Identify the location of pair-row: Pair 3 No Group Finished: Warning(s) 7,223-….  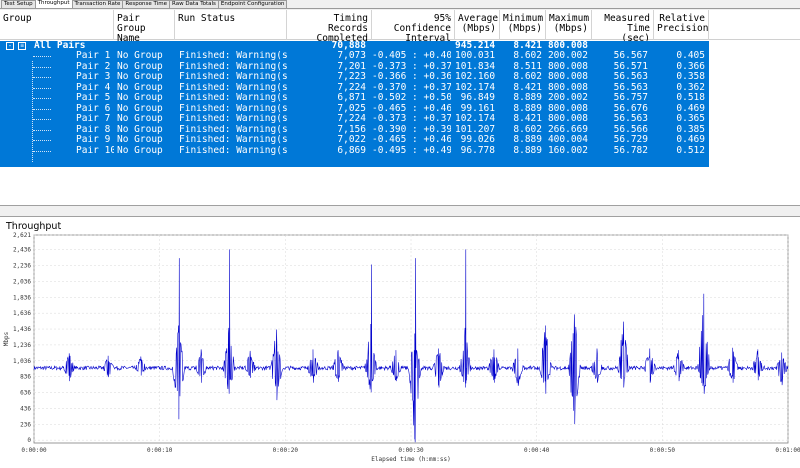
(354, 77).